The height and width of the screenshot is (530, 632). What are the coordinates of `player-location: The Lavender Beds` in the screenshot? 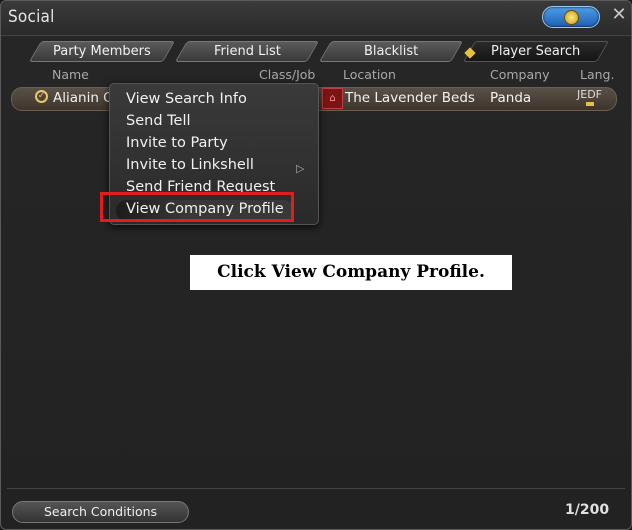 It's located at (410, 98).